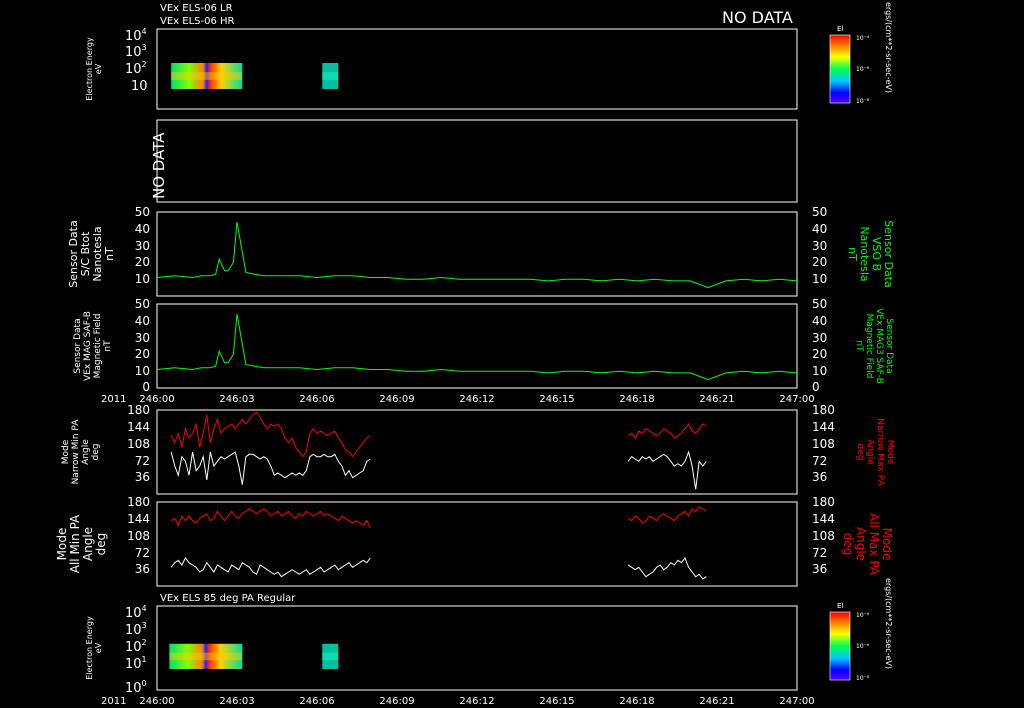 The image size is (1024, 708). What do you see at coordinates (863, 678) in the screenshot?
I see `panel-7-colorbar-tick: 10⁻⁸` at bounding box center [863, 678].